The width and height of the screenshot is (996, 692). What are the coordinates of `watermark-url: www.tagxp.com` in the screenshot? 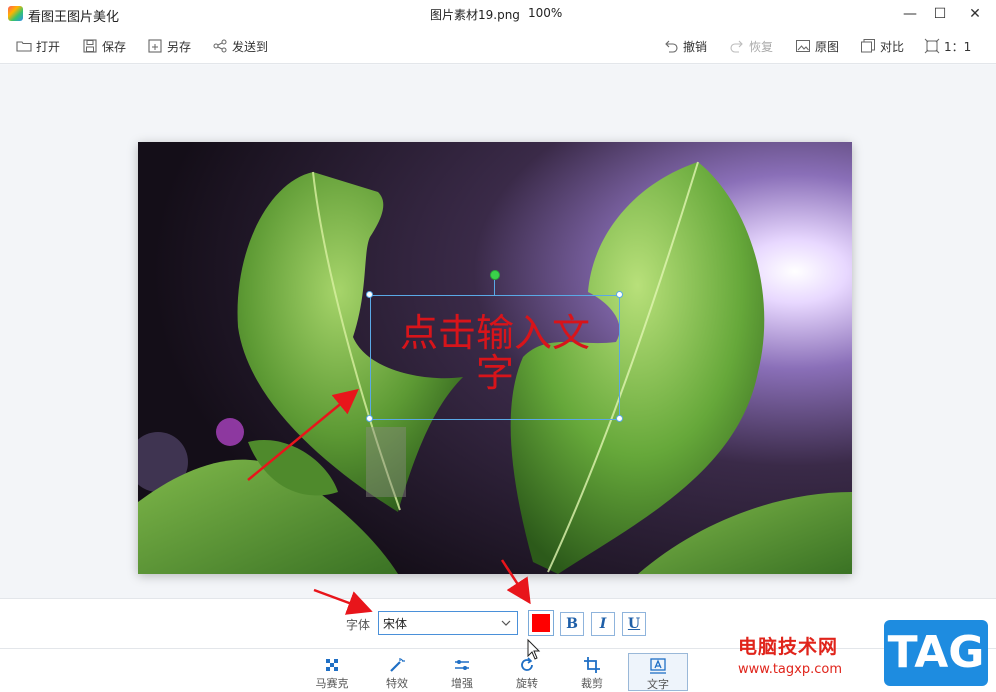 It's located at (790, 669).